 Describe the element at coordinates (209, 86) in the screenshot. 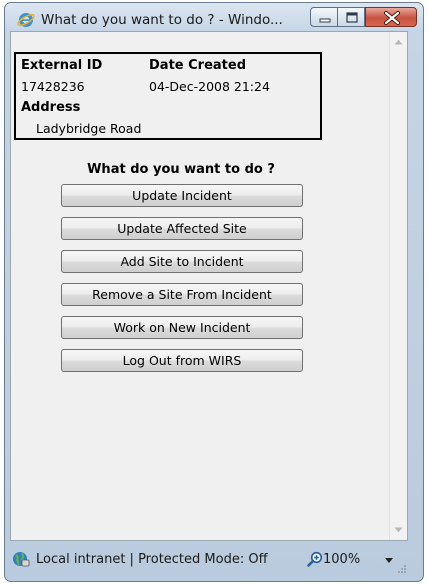

I see `date-created-value: 04-Dec-2008 21:24` at that location.